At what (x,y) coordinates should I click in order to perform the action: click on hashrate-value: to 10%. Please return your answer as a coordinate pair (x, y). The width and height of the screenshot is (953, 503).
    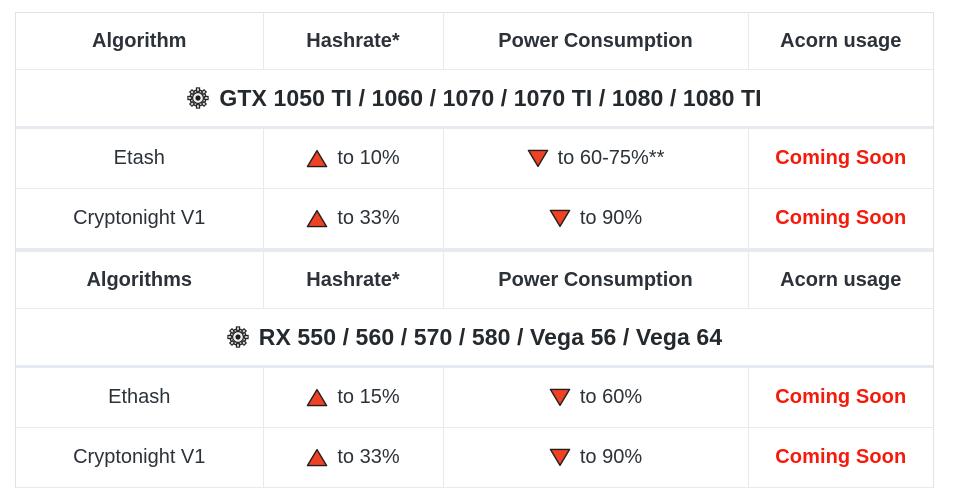
    Looking at the image, I should click on (368, 158).